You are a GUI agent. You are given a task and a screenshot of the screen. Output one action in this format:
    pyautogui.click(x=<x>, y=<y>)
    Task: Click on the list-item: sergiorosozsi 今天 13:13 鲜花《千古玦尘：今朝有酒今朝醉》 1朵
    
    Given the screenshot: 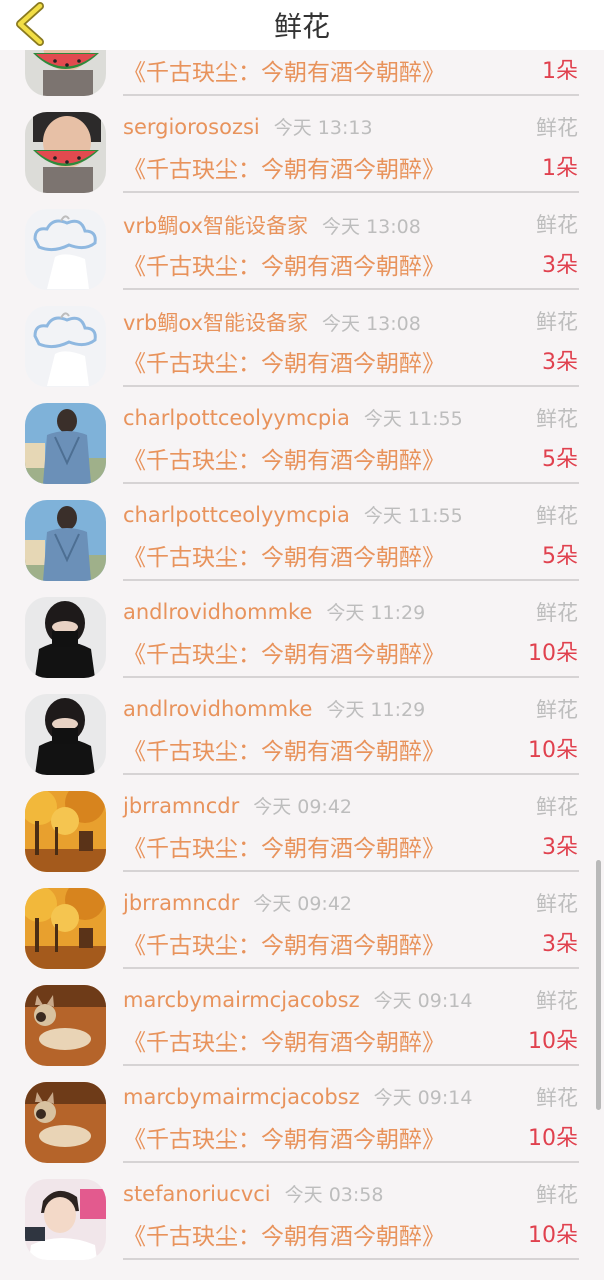 What is the action you would take?
    pyautogui.click(x=302, y=145)
    